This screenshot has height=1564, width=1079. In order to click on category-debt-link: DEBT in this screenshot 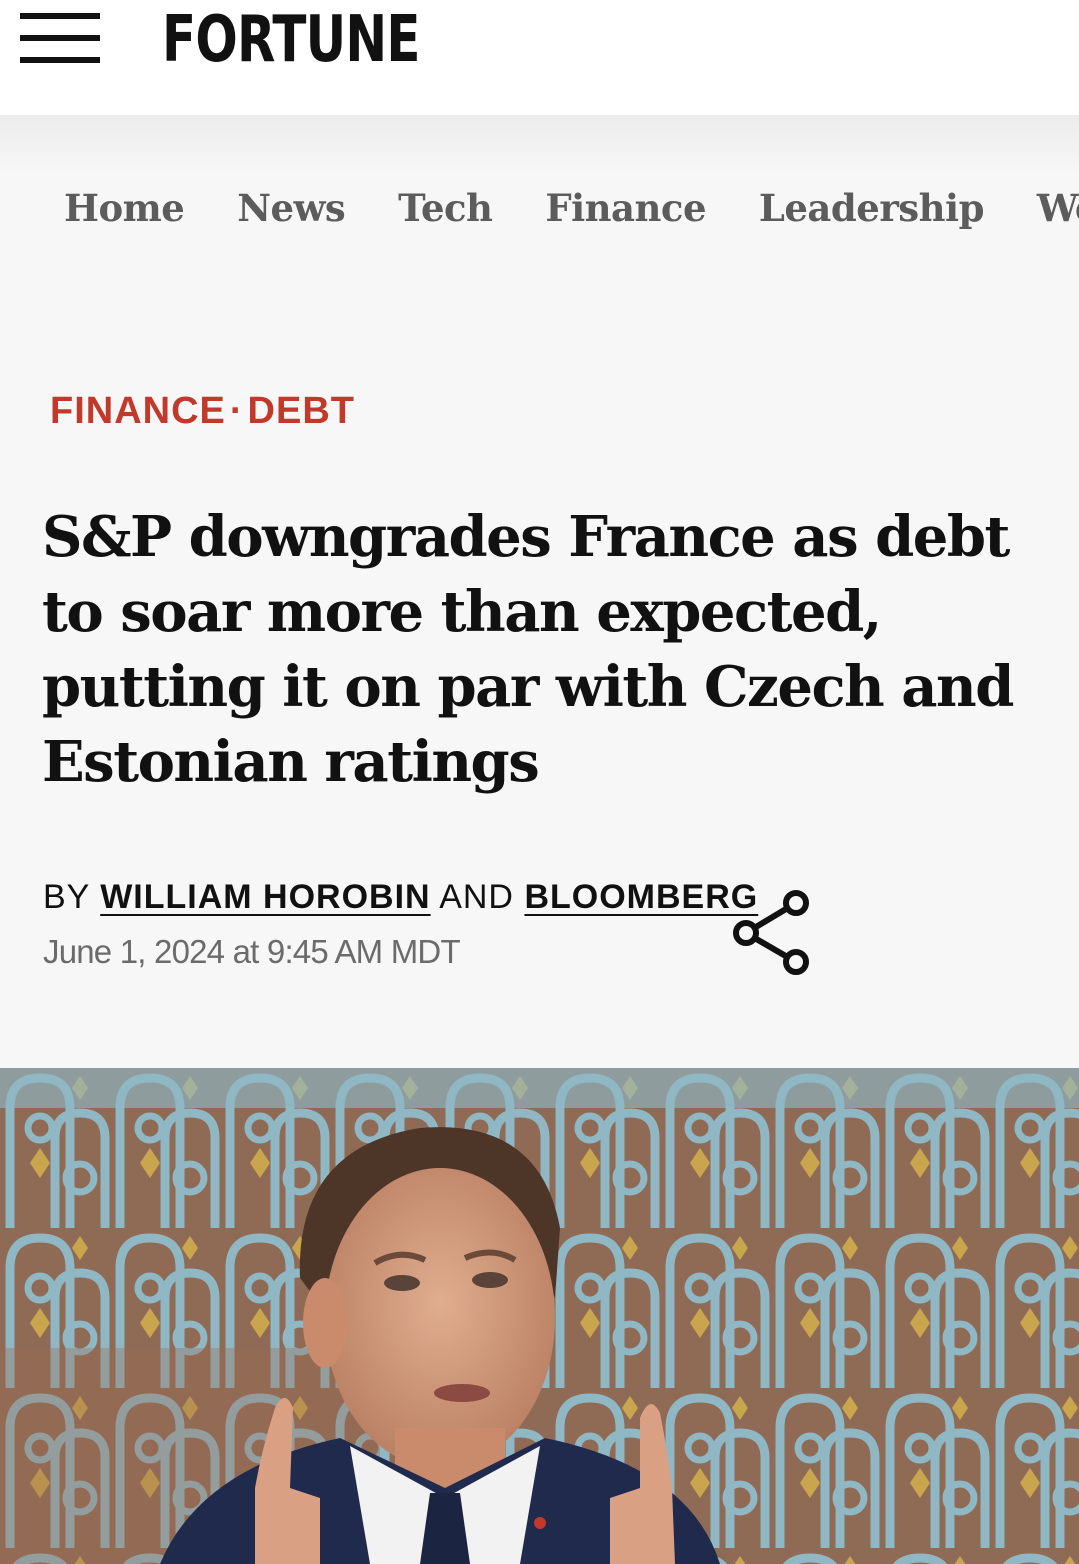, I will do `click(301, 411)`.